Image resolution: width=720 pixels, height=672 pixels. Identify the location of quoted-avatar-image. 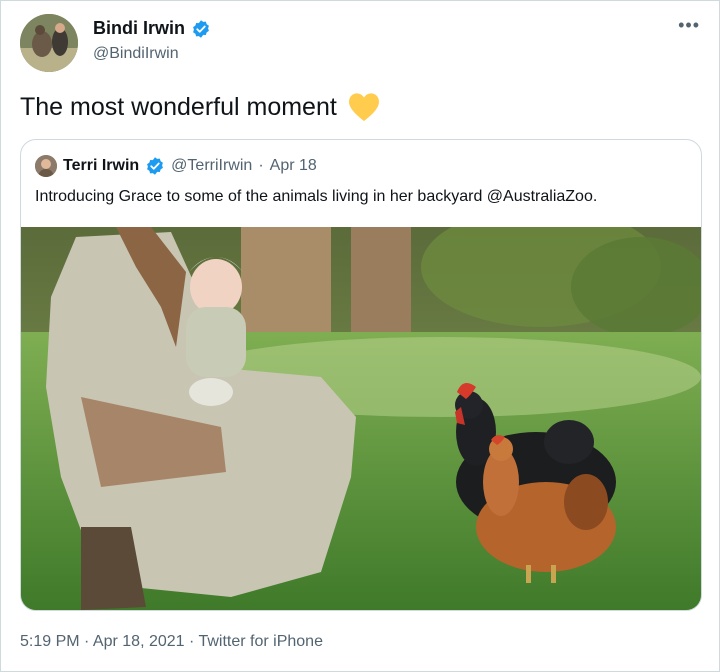
(46, 166).